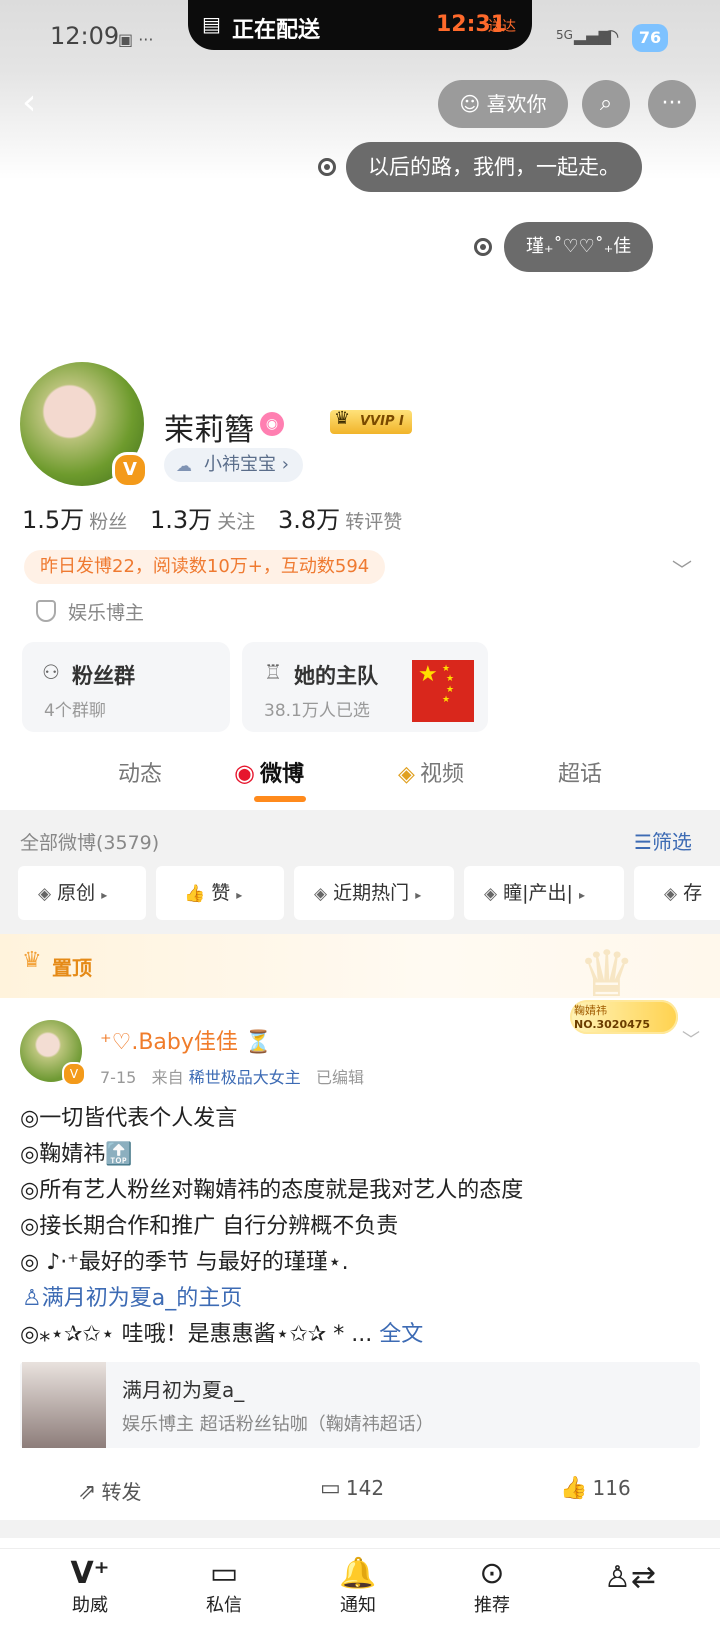 This screenshot has width=720, height=1641. What do you see at coordinates (693, 893) in the screenshot?
I see `chip-saved-label: 存` at bounding box center [693, 893].